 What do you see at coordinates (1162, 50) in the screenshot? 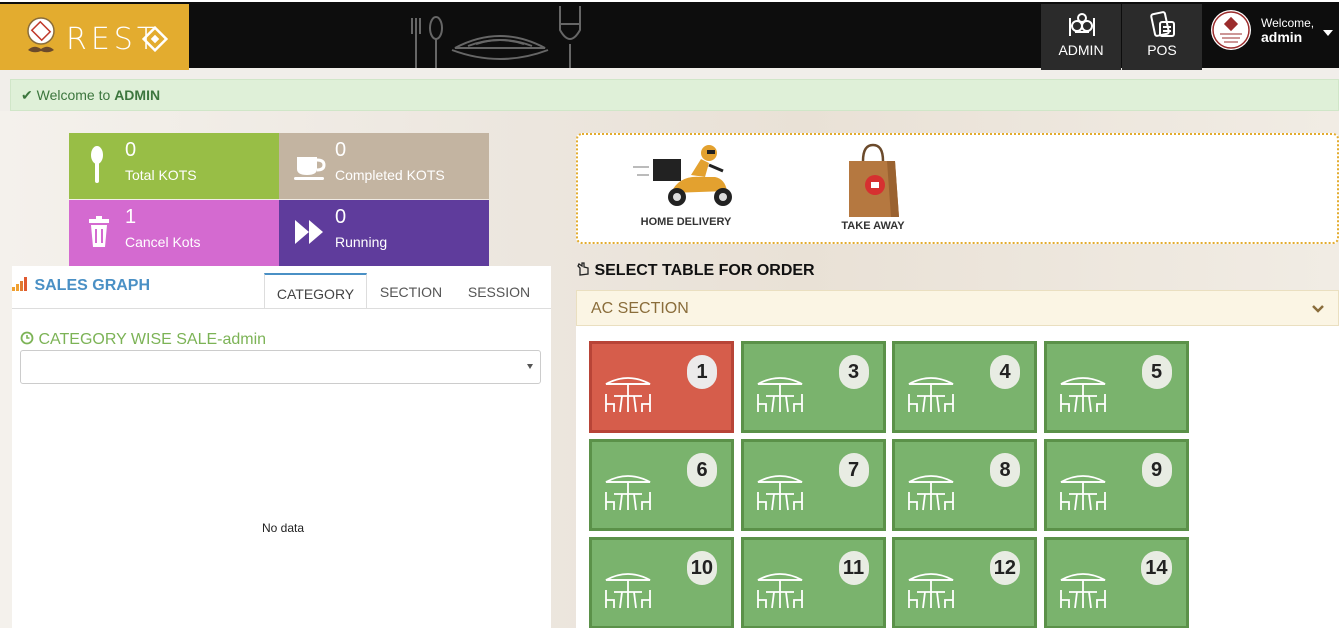
I see `pos-nav-label: POS` at bounding box center [1162, 50].